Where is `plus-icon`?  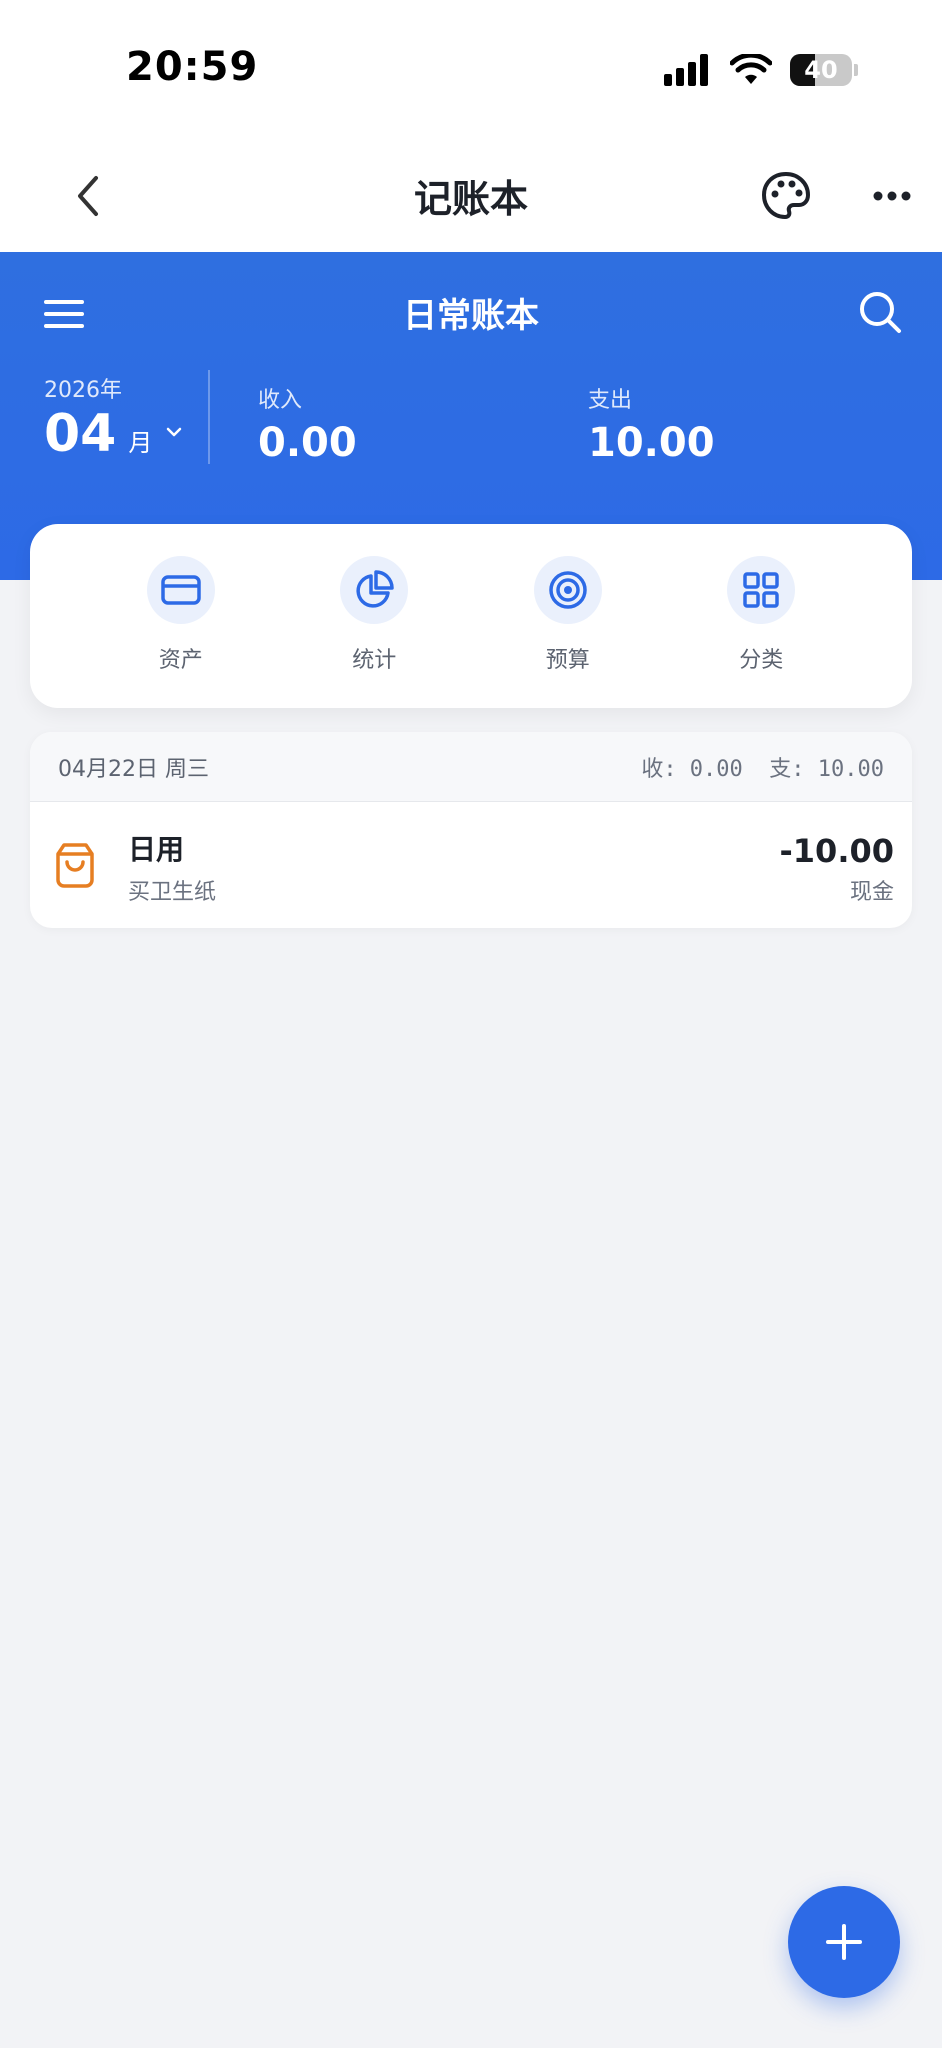
plus-icon is located at coordinates (844, 1942).